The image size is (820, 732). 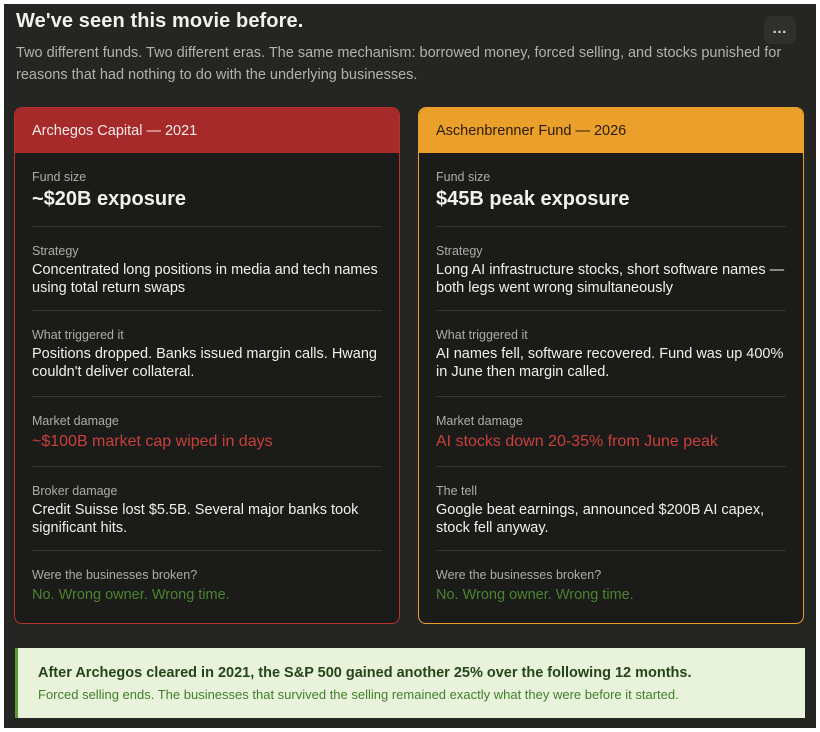 I want to click on row-value: ~$100B market cap wiped in days, so click(x=152, y=441).